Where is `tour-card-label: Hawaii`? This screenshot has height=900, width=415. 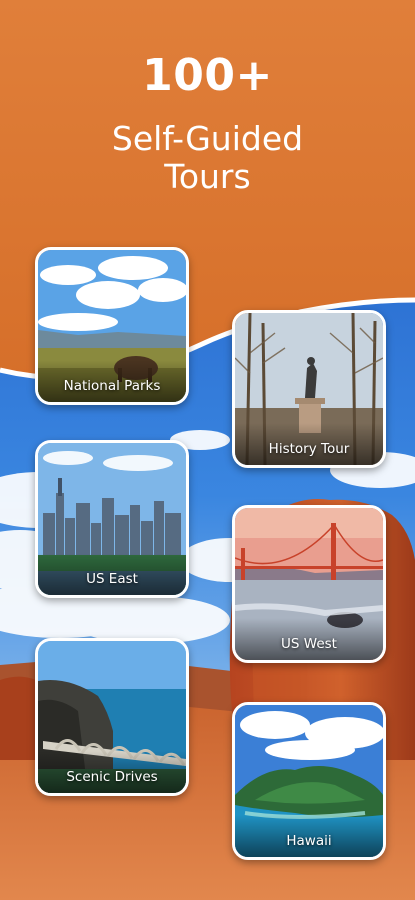
tour-card-label: Hawaii is located at coordinates (309, 841).